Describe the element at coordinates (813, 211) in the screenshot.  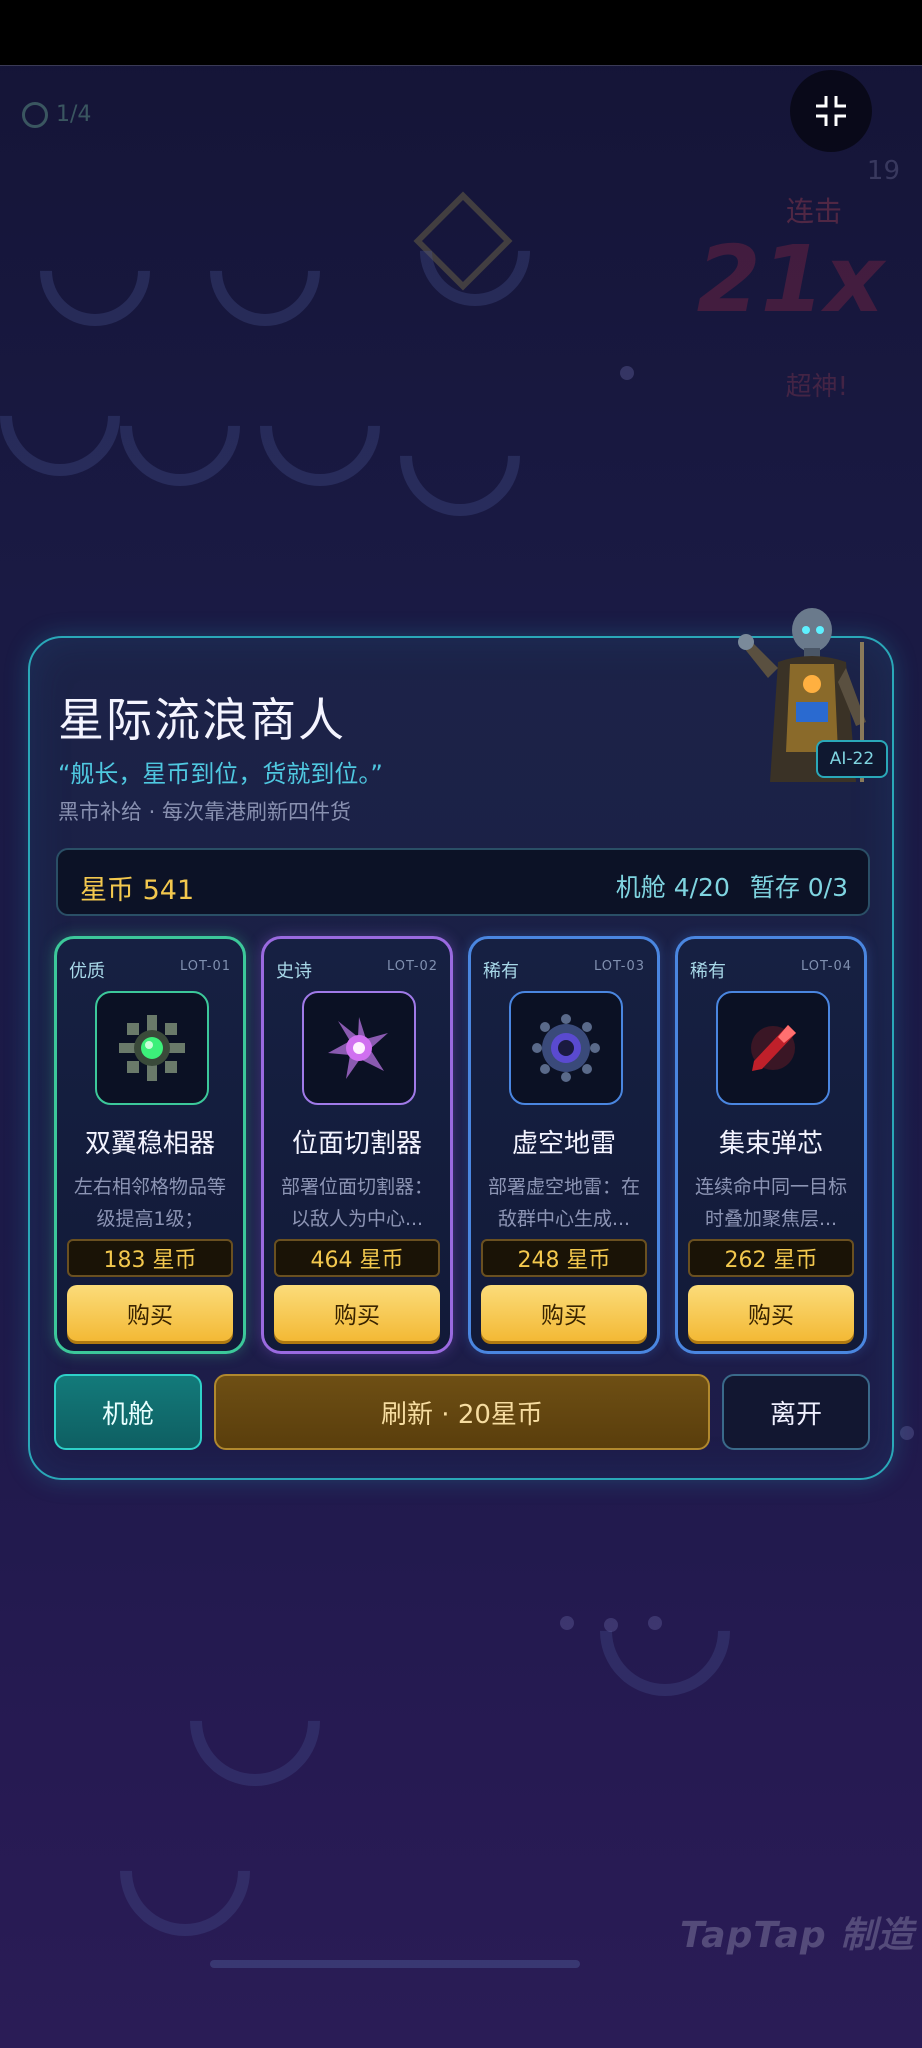
I see `combo-label: 连击` at that location.